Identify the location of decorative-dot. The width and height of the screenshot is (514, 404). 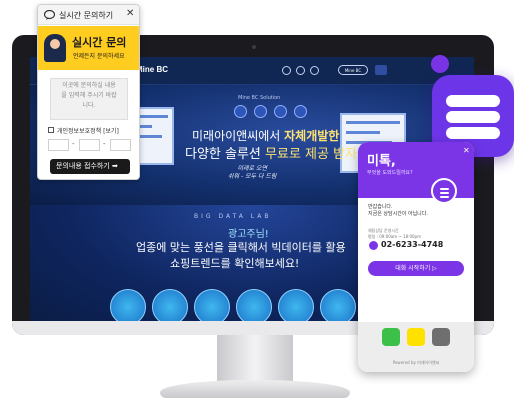
(440, 64).